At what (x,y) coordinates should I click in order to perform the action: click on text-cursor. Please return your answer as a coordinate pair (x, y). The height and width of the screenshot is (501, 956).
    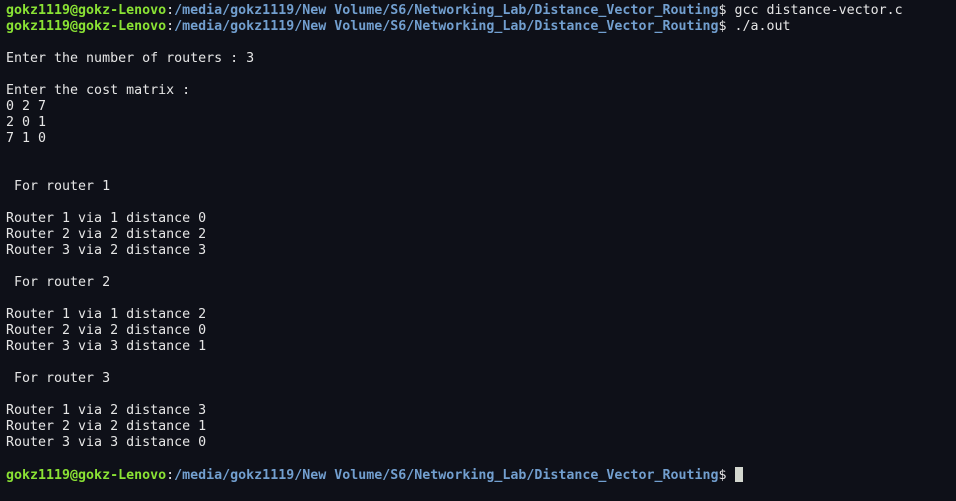
    Looking at the image, I should click on (738, 474).